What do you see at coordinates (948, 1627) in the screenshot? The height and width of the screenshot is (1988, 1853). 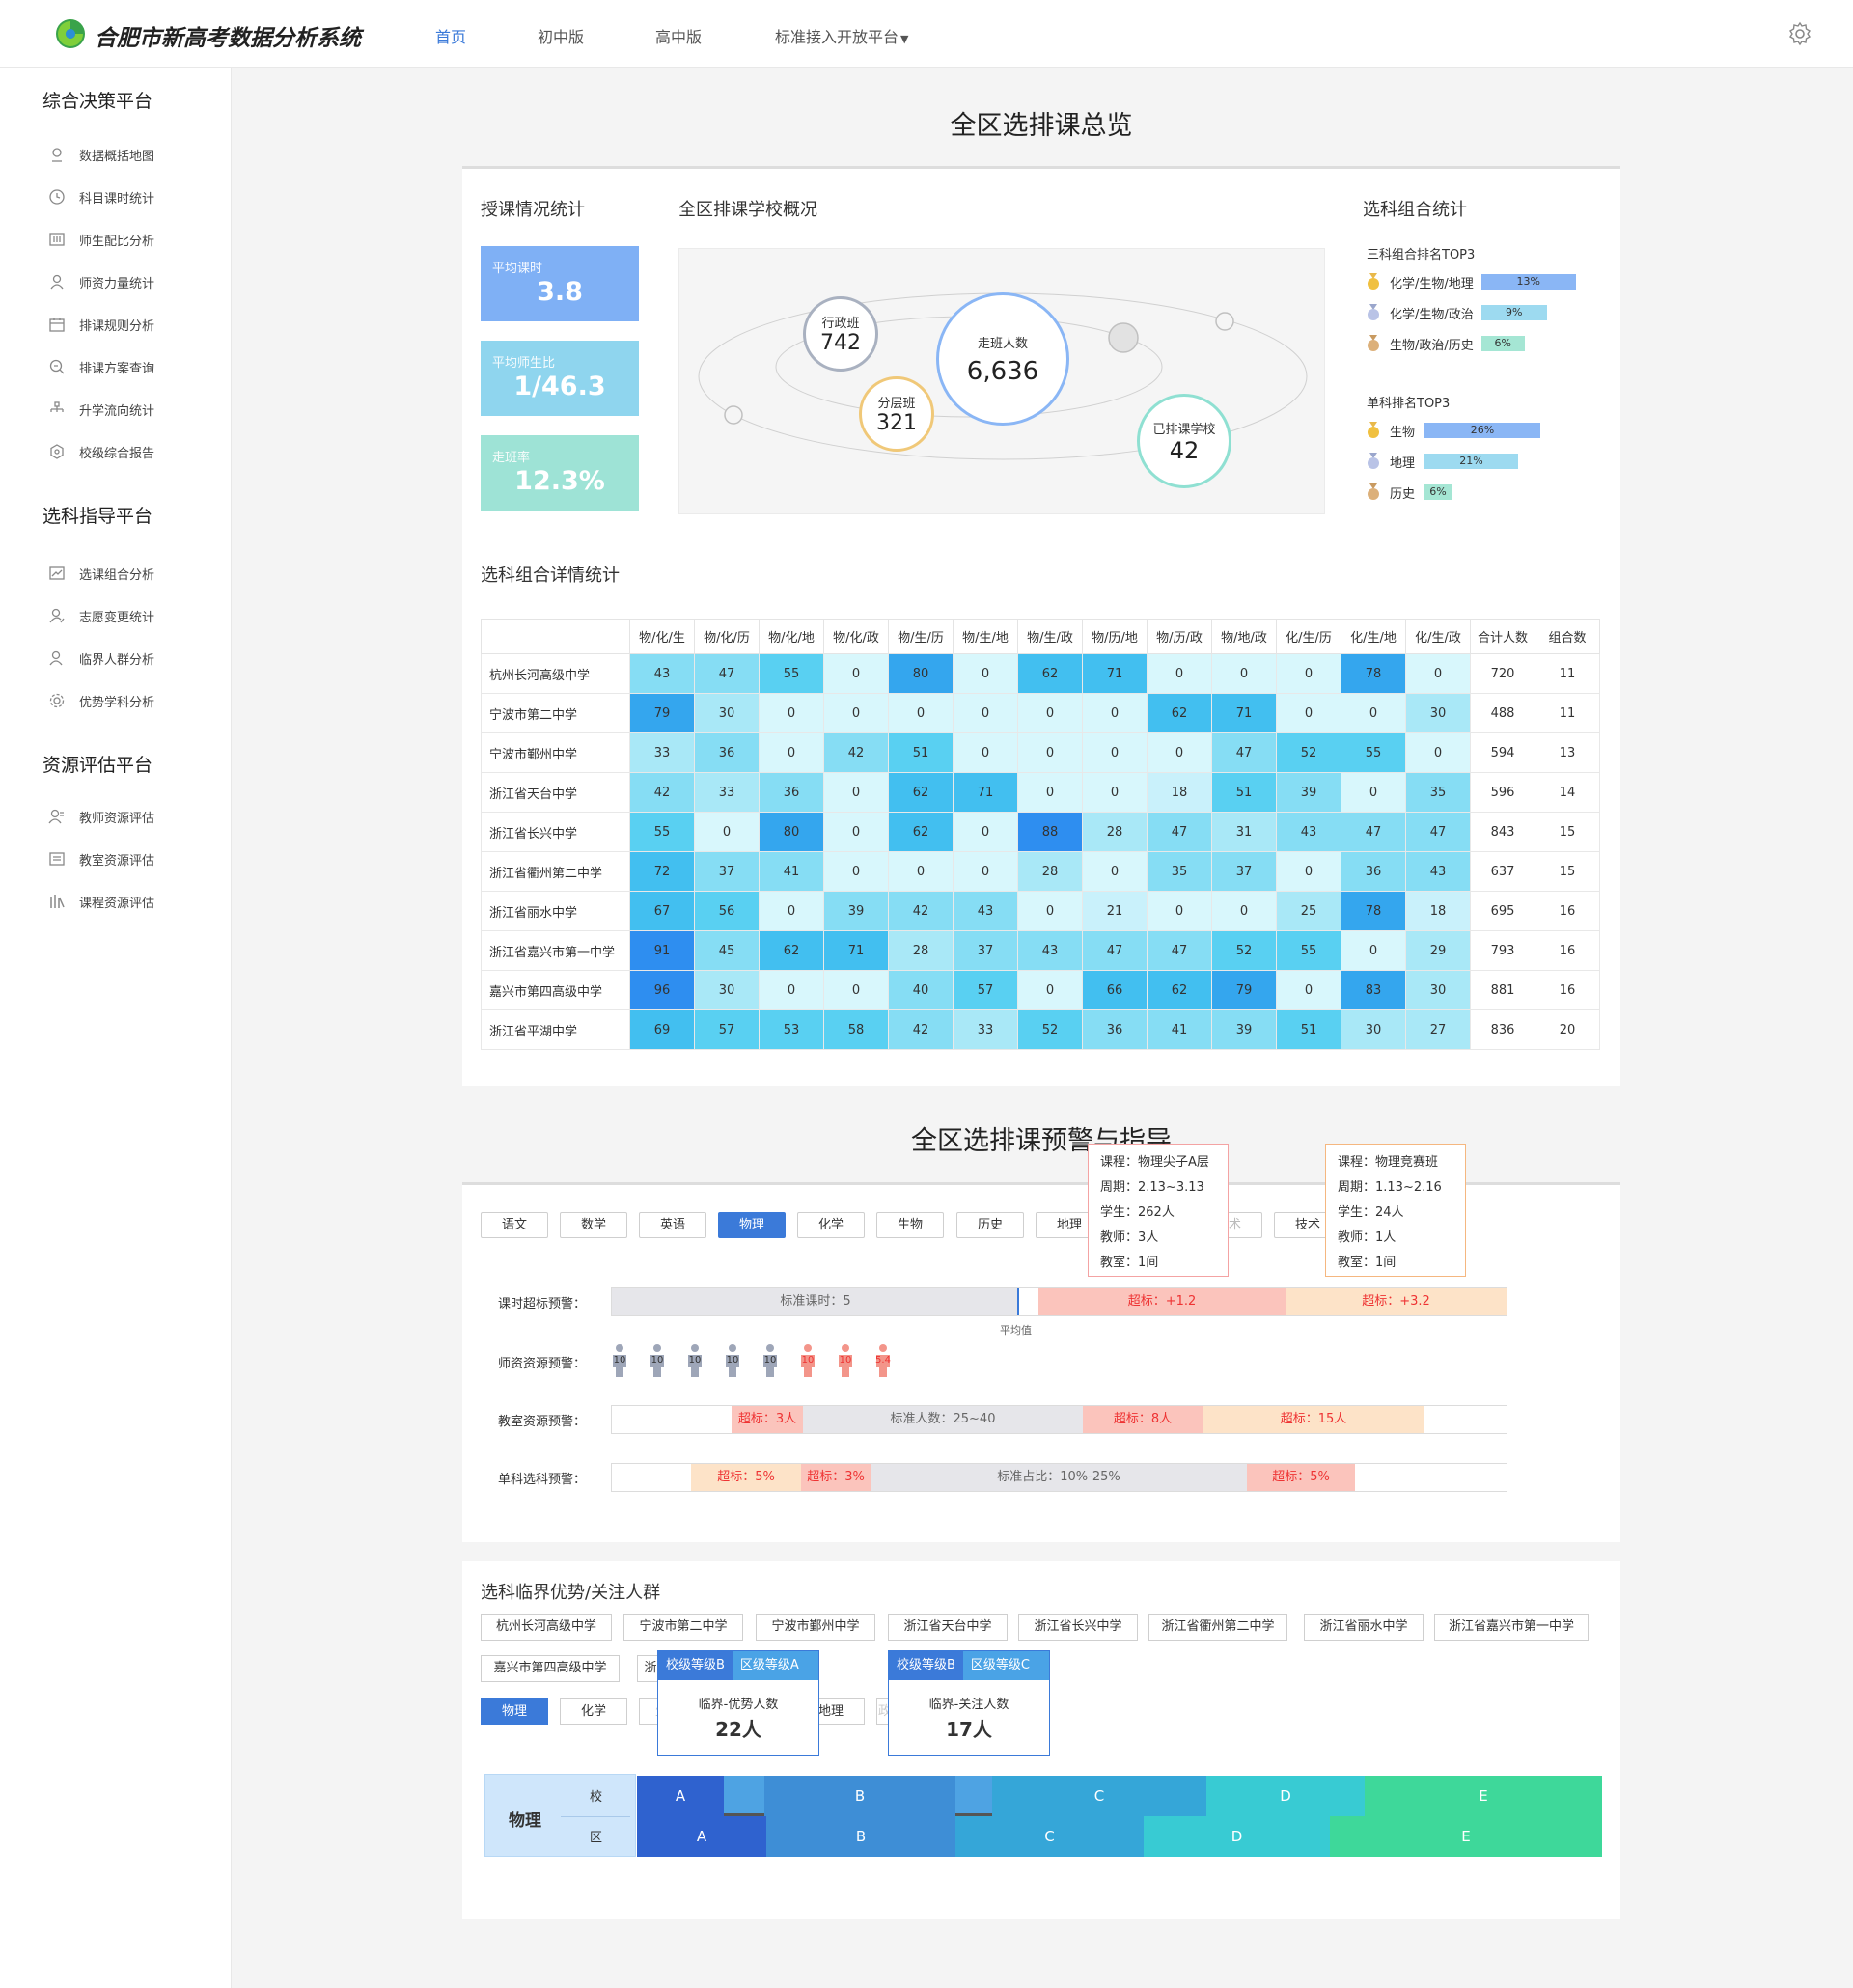 I see `school-tag: 浙江省天台中学` at bounding box center [948, 1627].